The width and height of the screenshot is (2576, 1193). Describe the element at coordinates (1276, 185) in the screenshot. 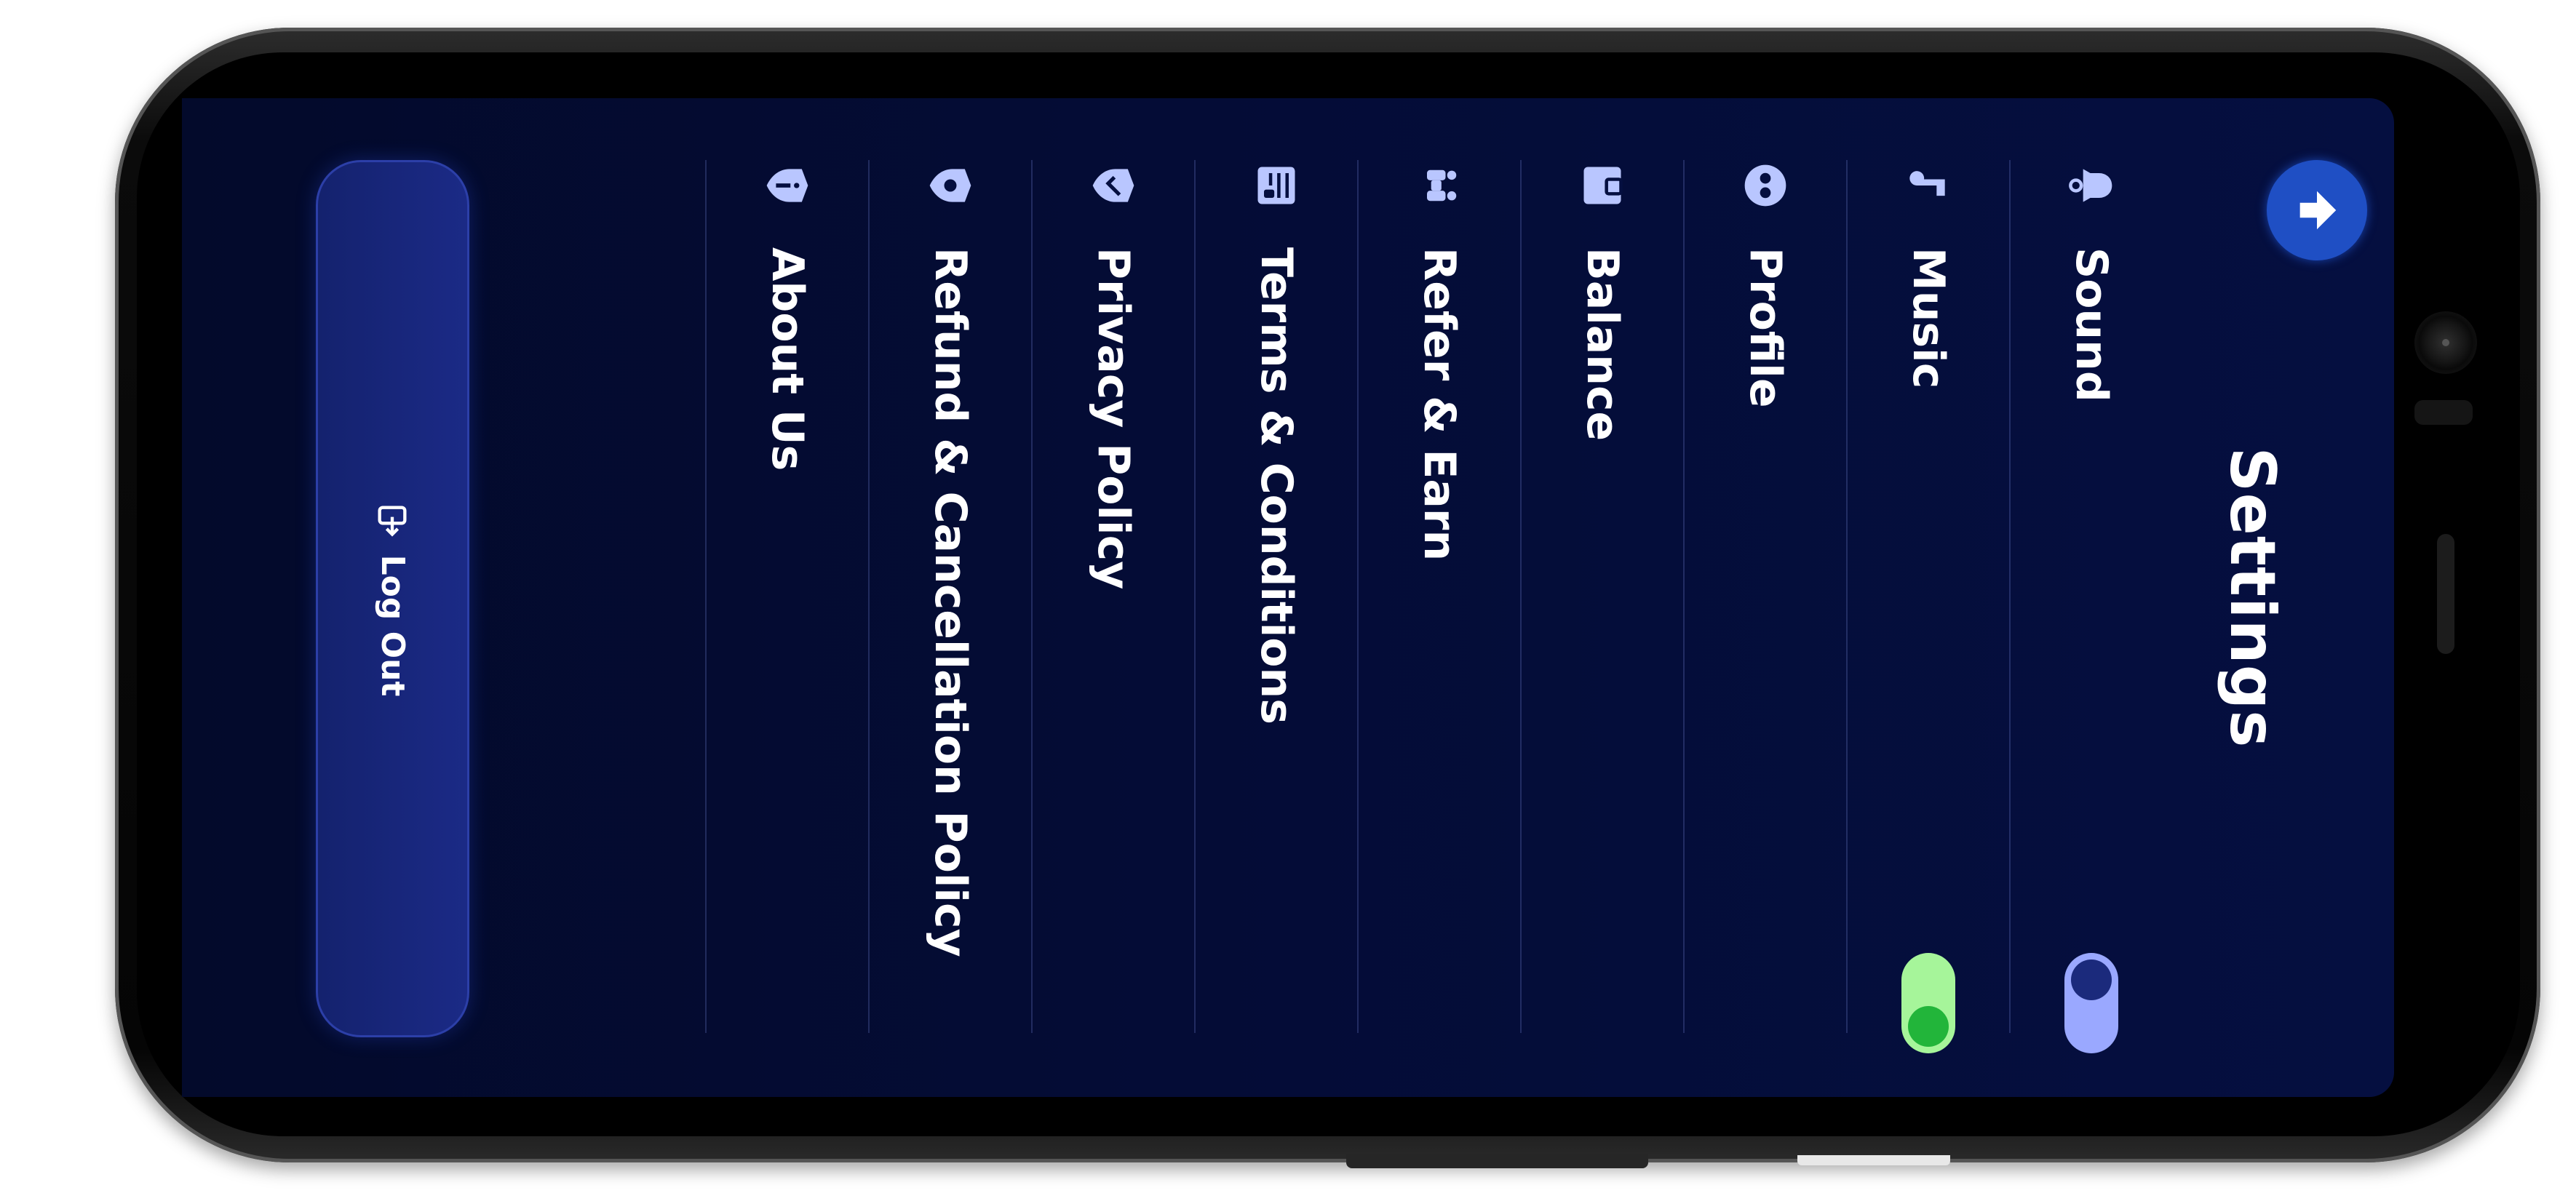

I see `document-icon` at that location.